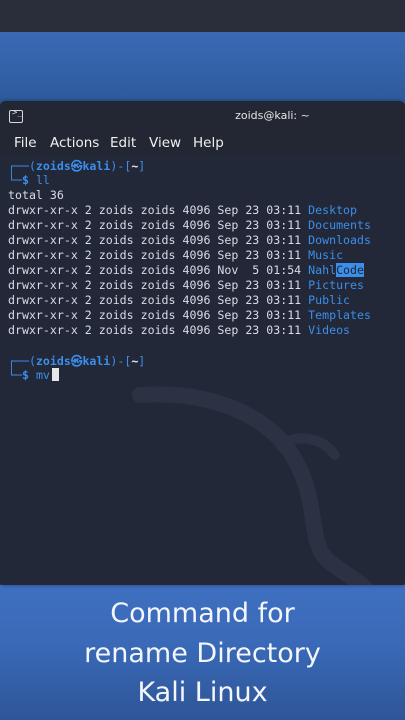 Image resolution: width=405 pixels, height=720 pixels. I want to click on prompt-line-1: ┌──(zoids㉿kali)-[~], so click(77, 166).